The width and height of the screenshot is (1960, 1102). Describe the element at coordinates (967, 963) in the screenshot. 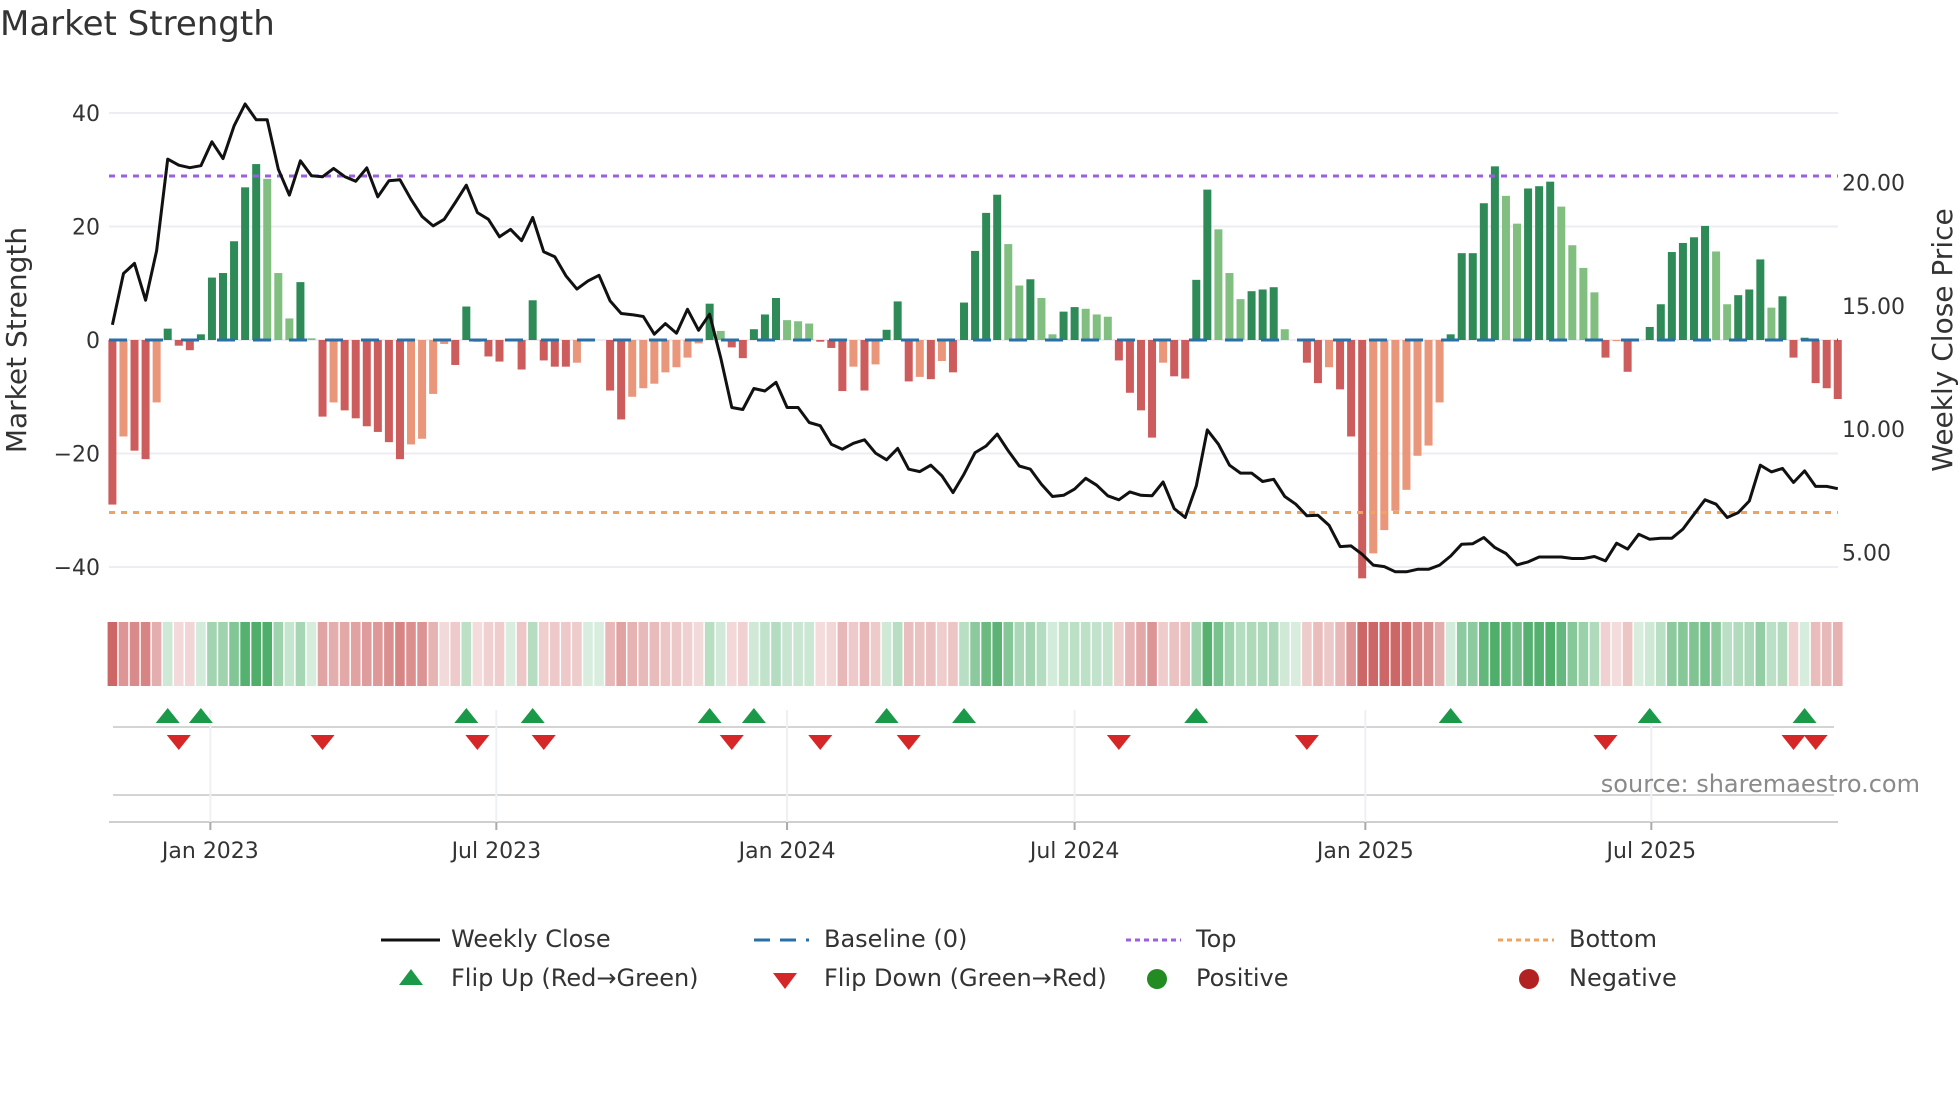

I see `legend-swatches` at that location.